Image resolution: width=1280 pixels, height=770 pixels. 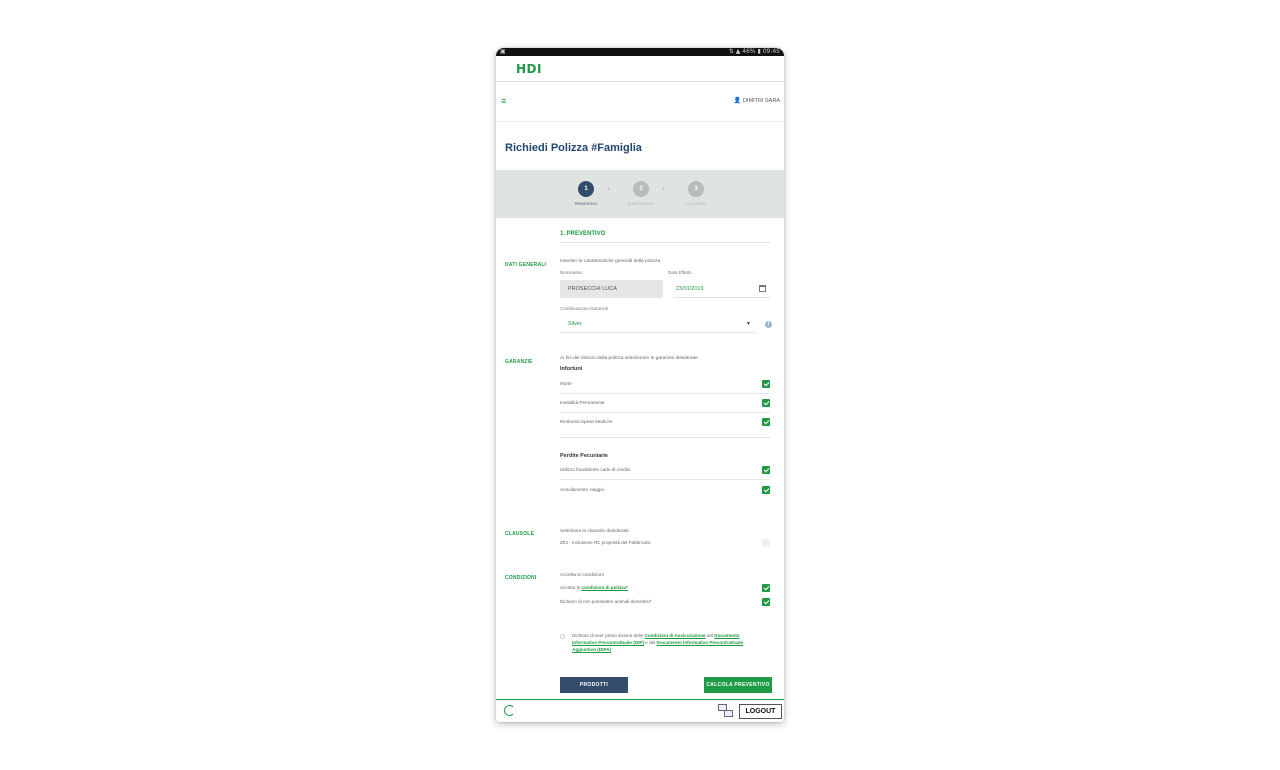 What do you see at coordinates (611, 289) in the screenshot?
I see `nominativo-field: PROSECCHI LUCA` at bounding box center [611, 289].